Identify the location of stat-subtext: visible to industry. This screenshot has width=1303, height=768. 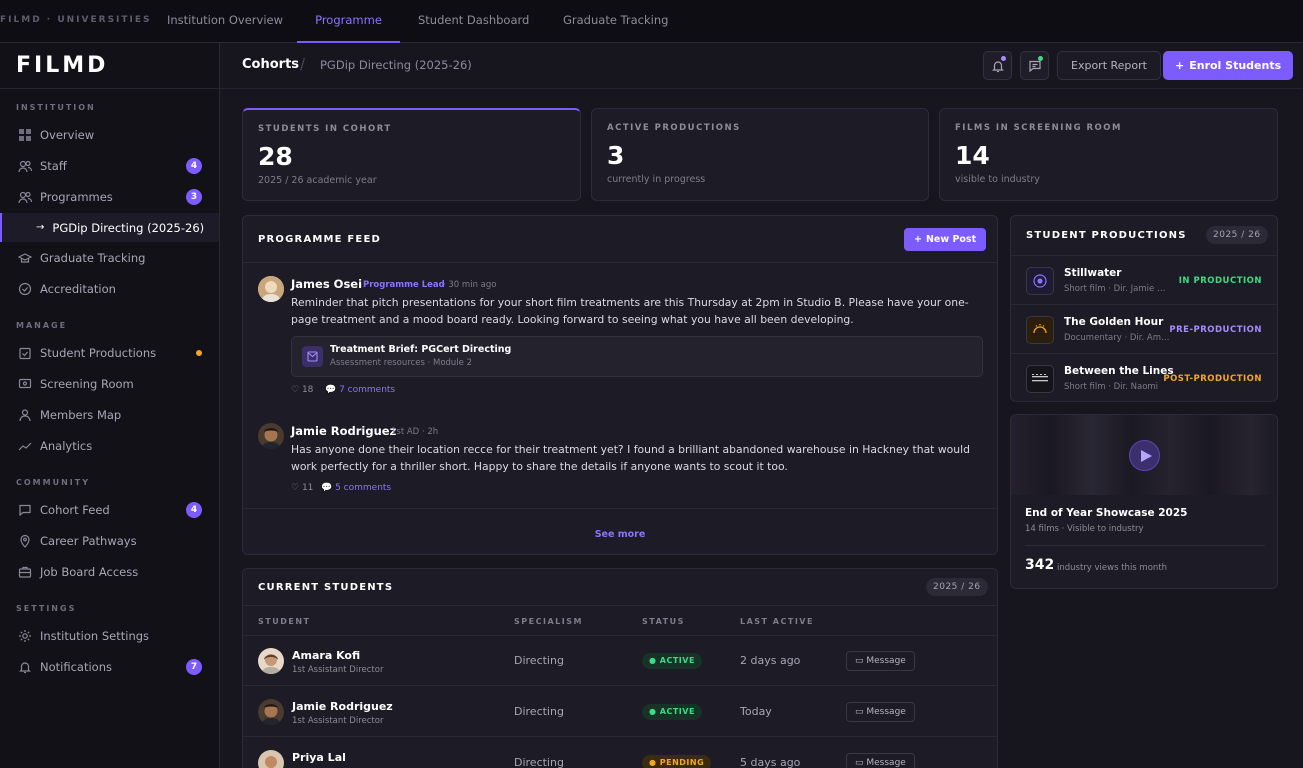
(997, 179).